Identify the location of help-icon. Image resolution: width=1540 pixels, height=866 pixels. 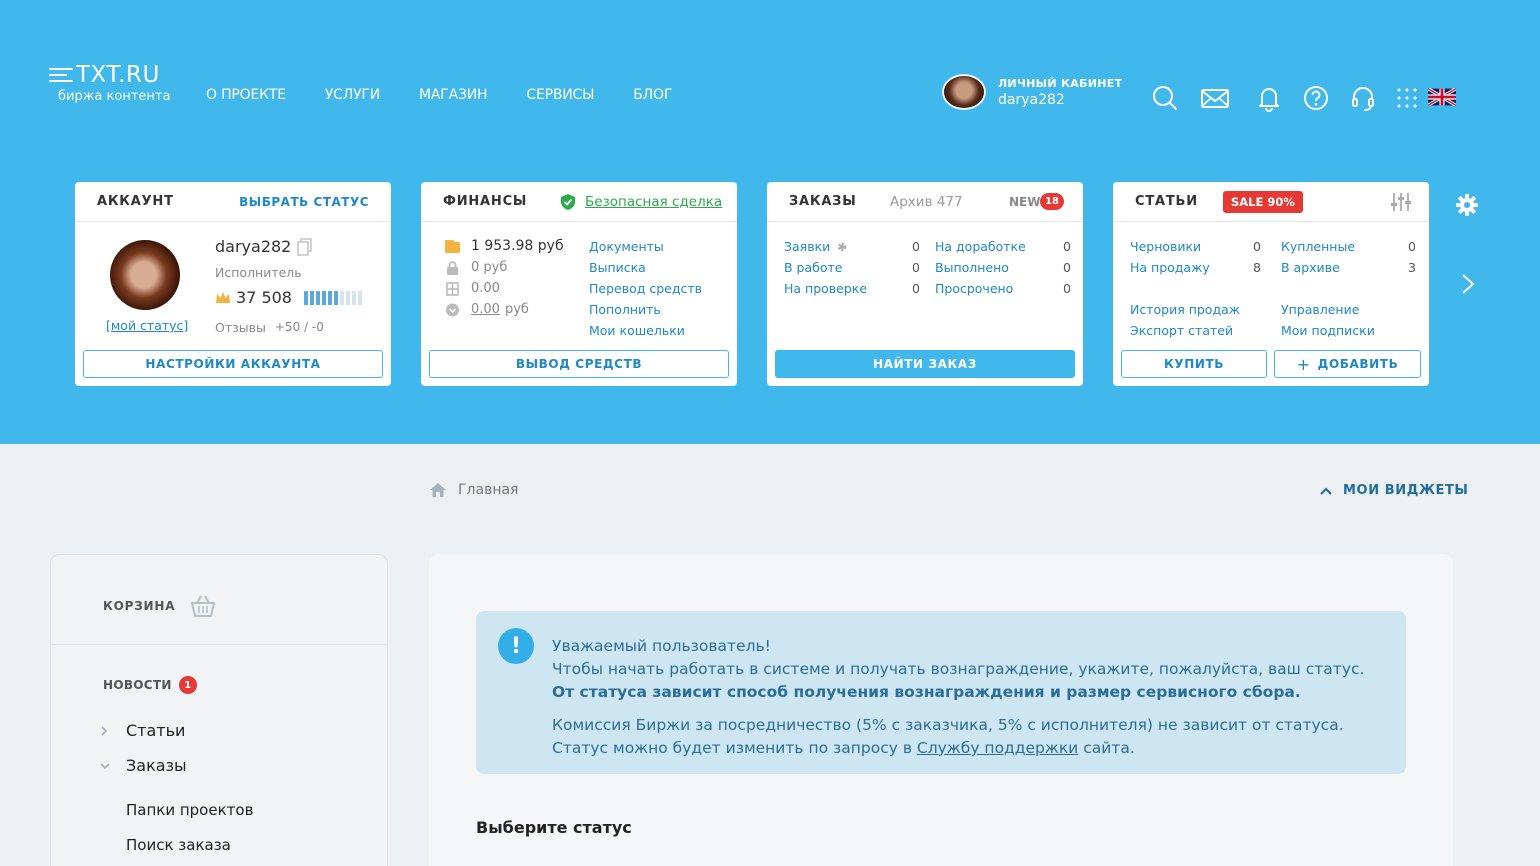
(1316, 98).